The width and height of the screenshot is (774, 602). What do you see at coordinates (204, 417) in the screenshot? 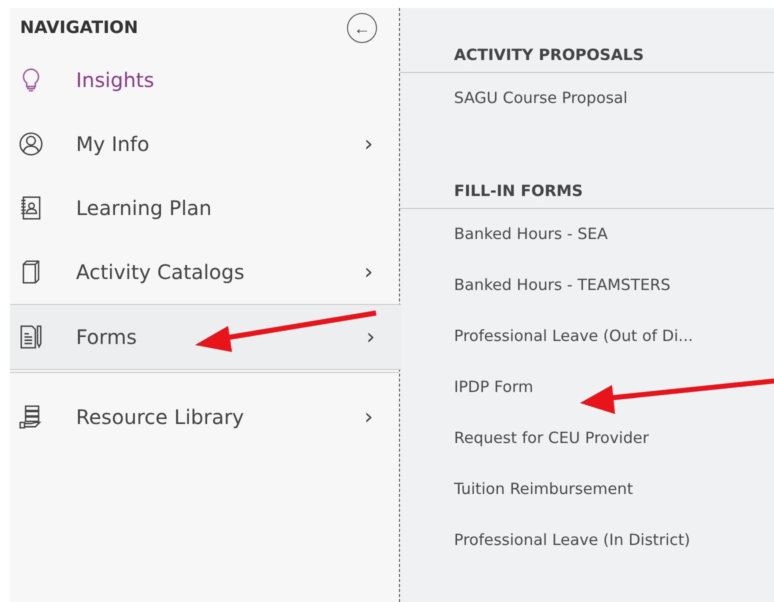
I see `nav-item: Resource Library ›` at bounding box center [204, 417].